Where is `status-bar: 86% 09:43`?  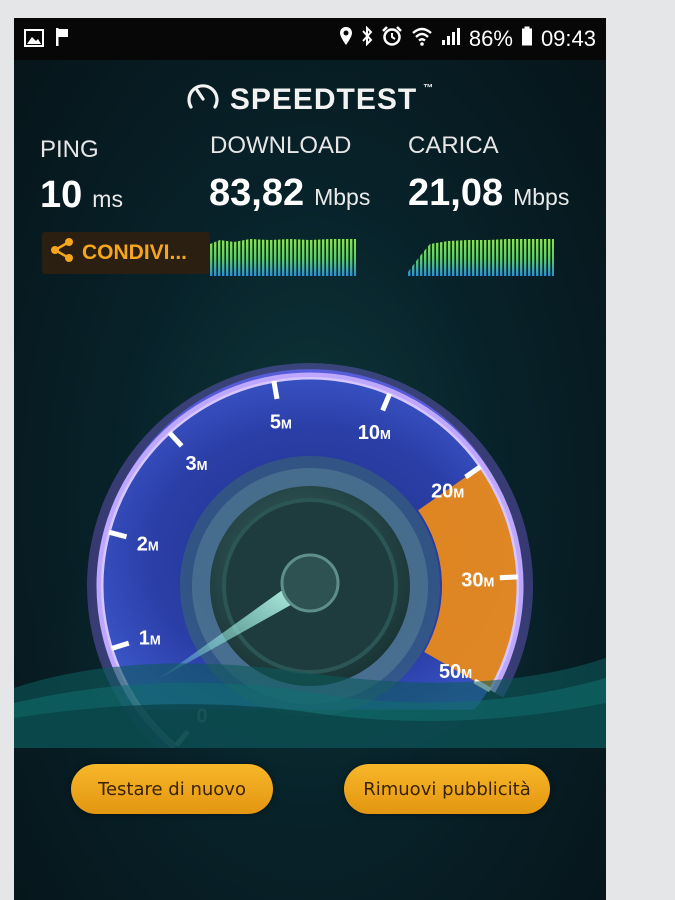
status-bar: 86% 09:43 is located at coordinates (310, 39).